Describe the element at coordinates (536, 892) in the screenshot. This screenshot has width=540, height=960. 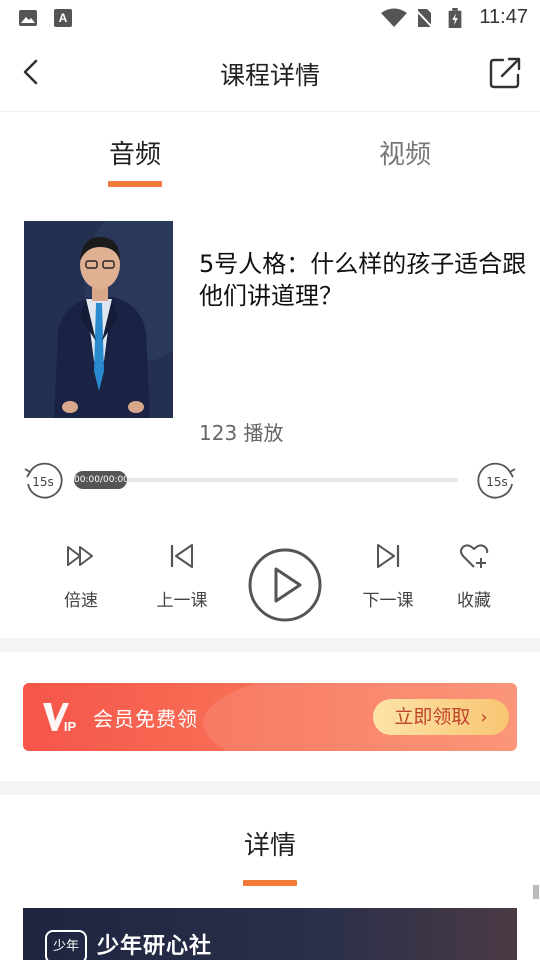
I see `scrollbar-thumb` at that location.